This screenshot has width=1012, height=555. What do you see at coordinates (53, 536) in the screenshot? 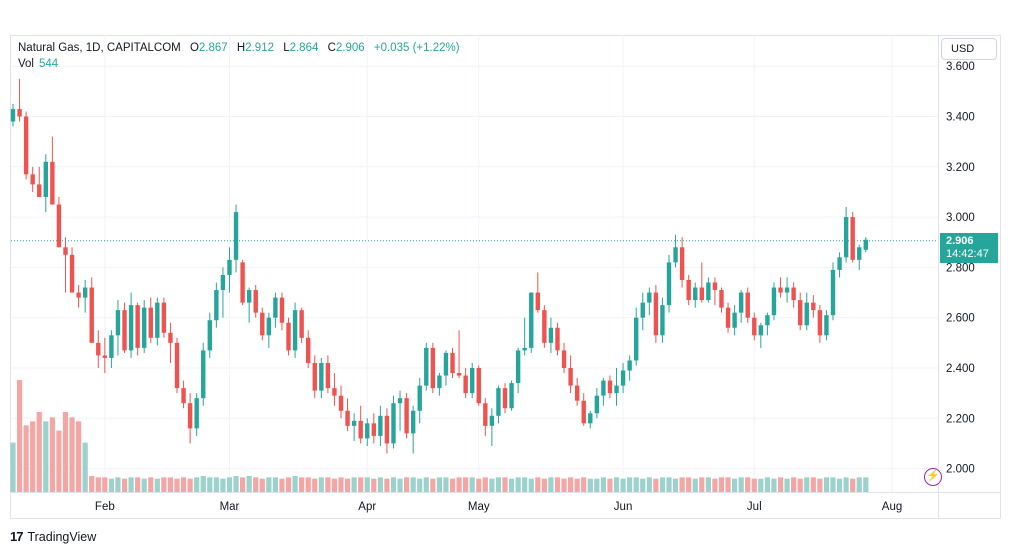
I see `tradingview-brand: 17 TradingView` at bounding box center [53, 536].